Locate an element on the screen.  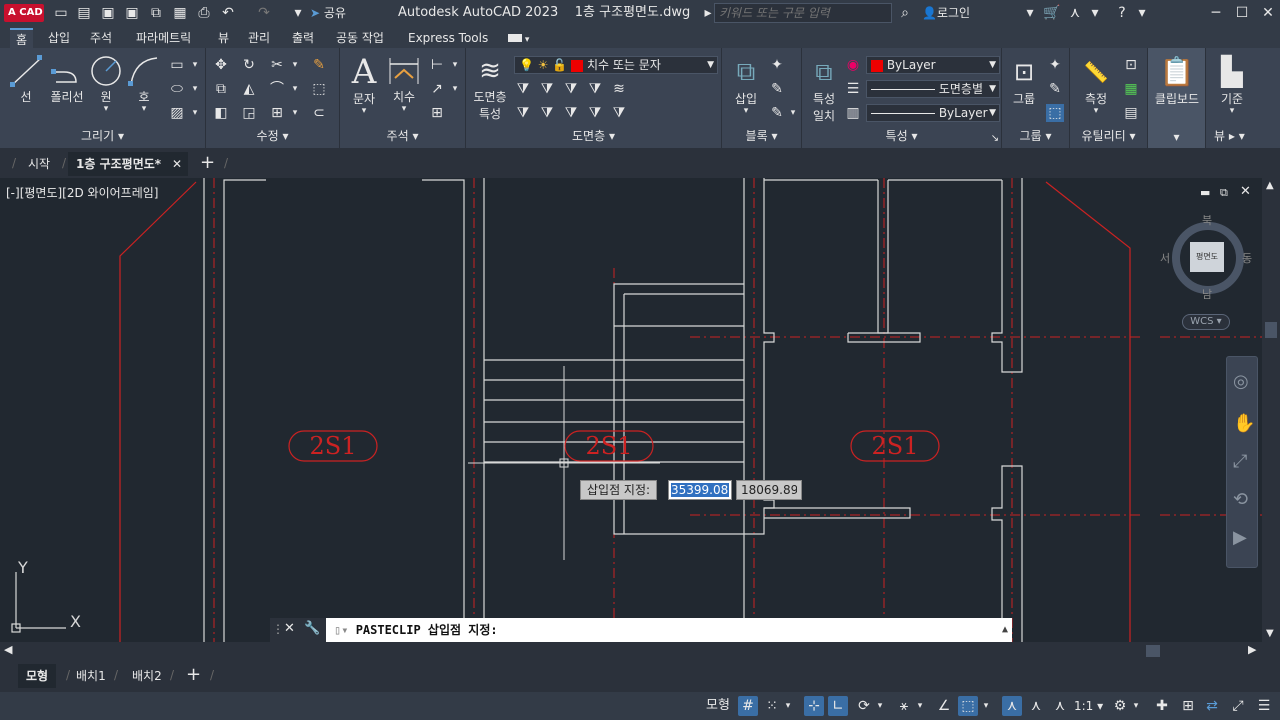
lineweight-dropdown: ByLayer ▼ is located at coordinates (933, 113).